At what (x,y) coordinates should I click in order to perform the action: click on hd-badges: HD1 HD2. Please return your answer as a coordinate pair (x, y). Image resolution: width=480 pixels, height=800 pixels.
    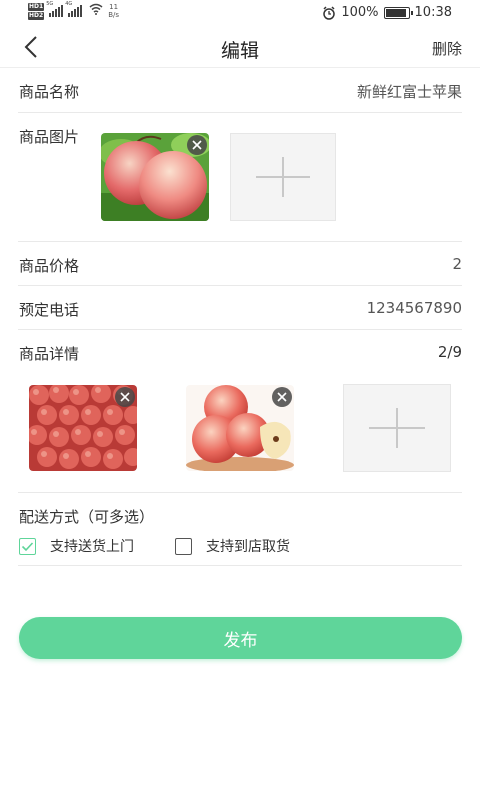
    Looking at the image, I should click on (36, 11).